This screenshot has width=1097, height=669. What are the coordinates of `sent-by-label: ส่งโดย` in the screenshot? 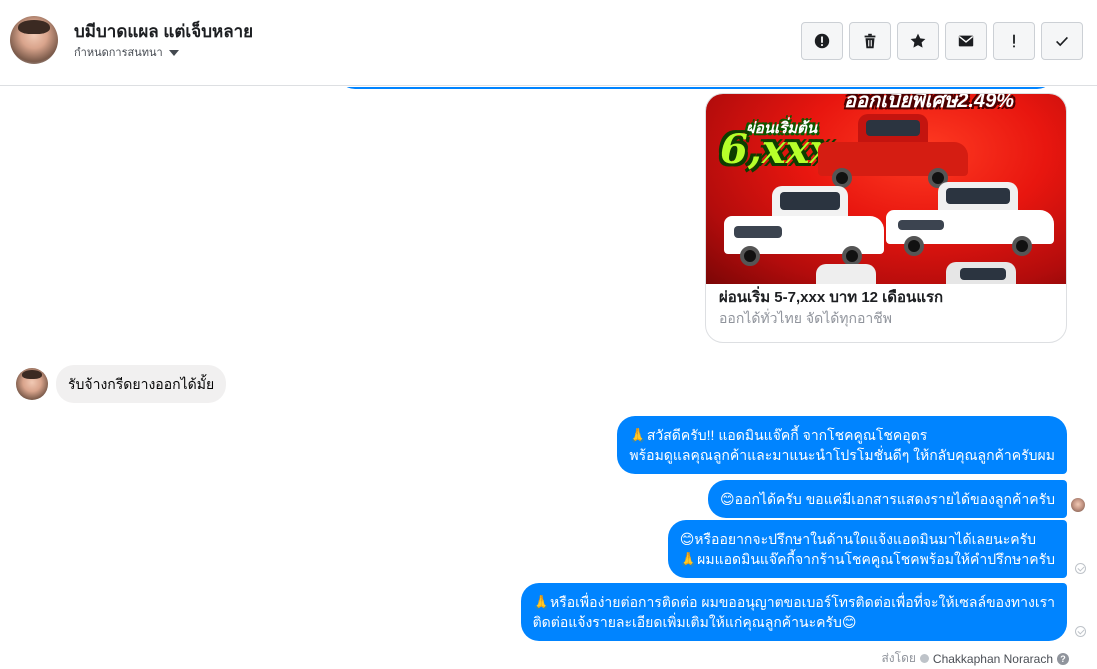 It's located at (898, 658).